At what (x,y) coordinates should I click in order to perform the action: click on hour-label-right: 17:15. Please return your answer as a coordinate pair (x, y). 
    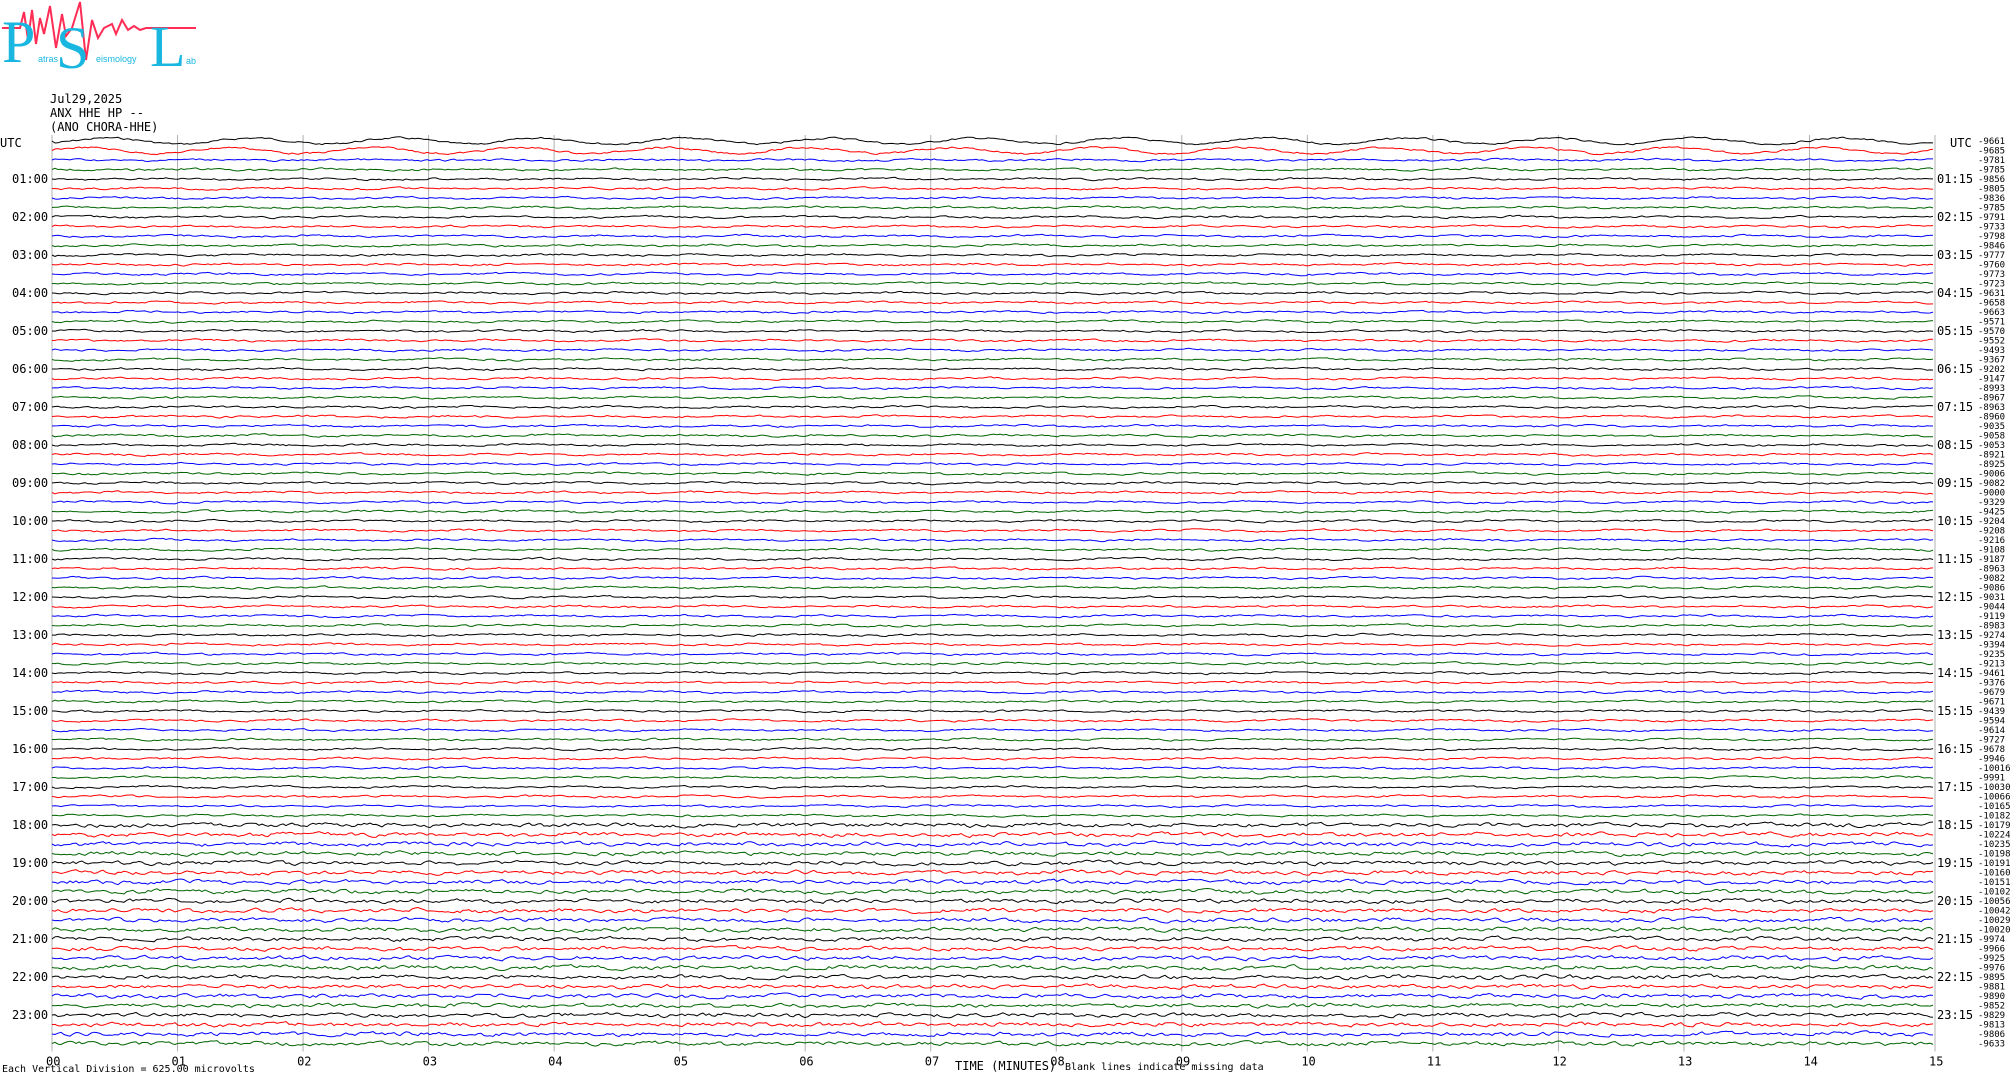
    Looking at the image, I should click on (1955, 787).